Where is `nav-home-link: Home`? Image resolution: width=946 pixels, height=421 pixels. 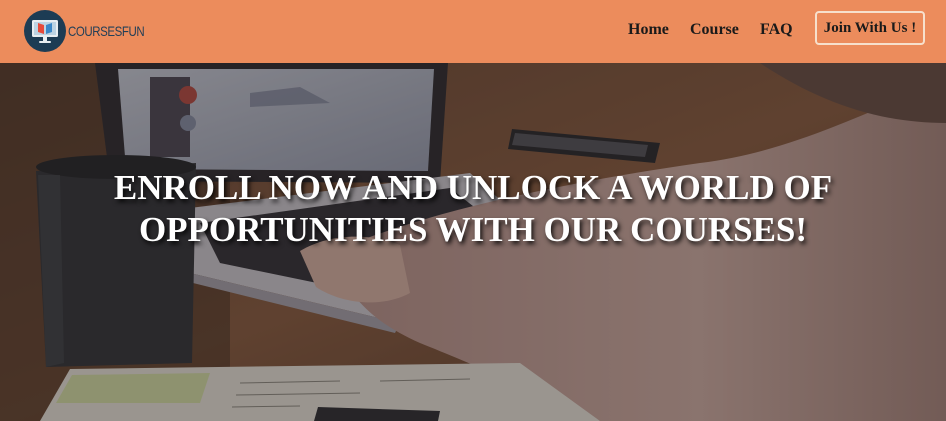
nav-home-link: Home is located at coordinates (648, 30).